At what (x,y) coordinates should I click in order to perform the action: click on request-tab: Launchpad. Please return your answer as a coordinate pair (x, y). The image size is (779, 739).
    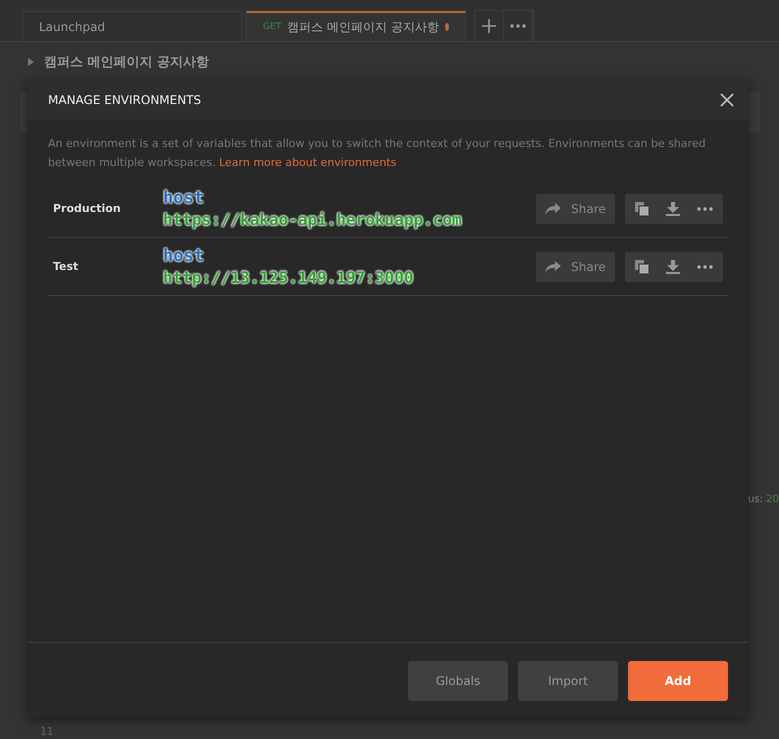
    Looking at the image, I should click on (132, 26).